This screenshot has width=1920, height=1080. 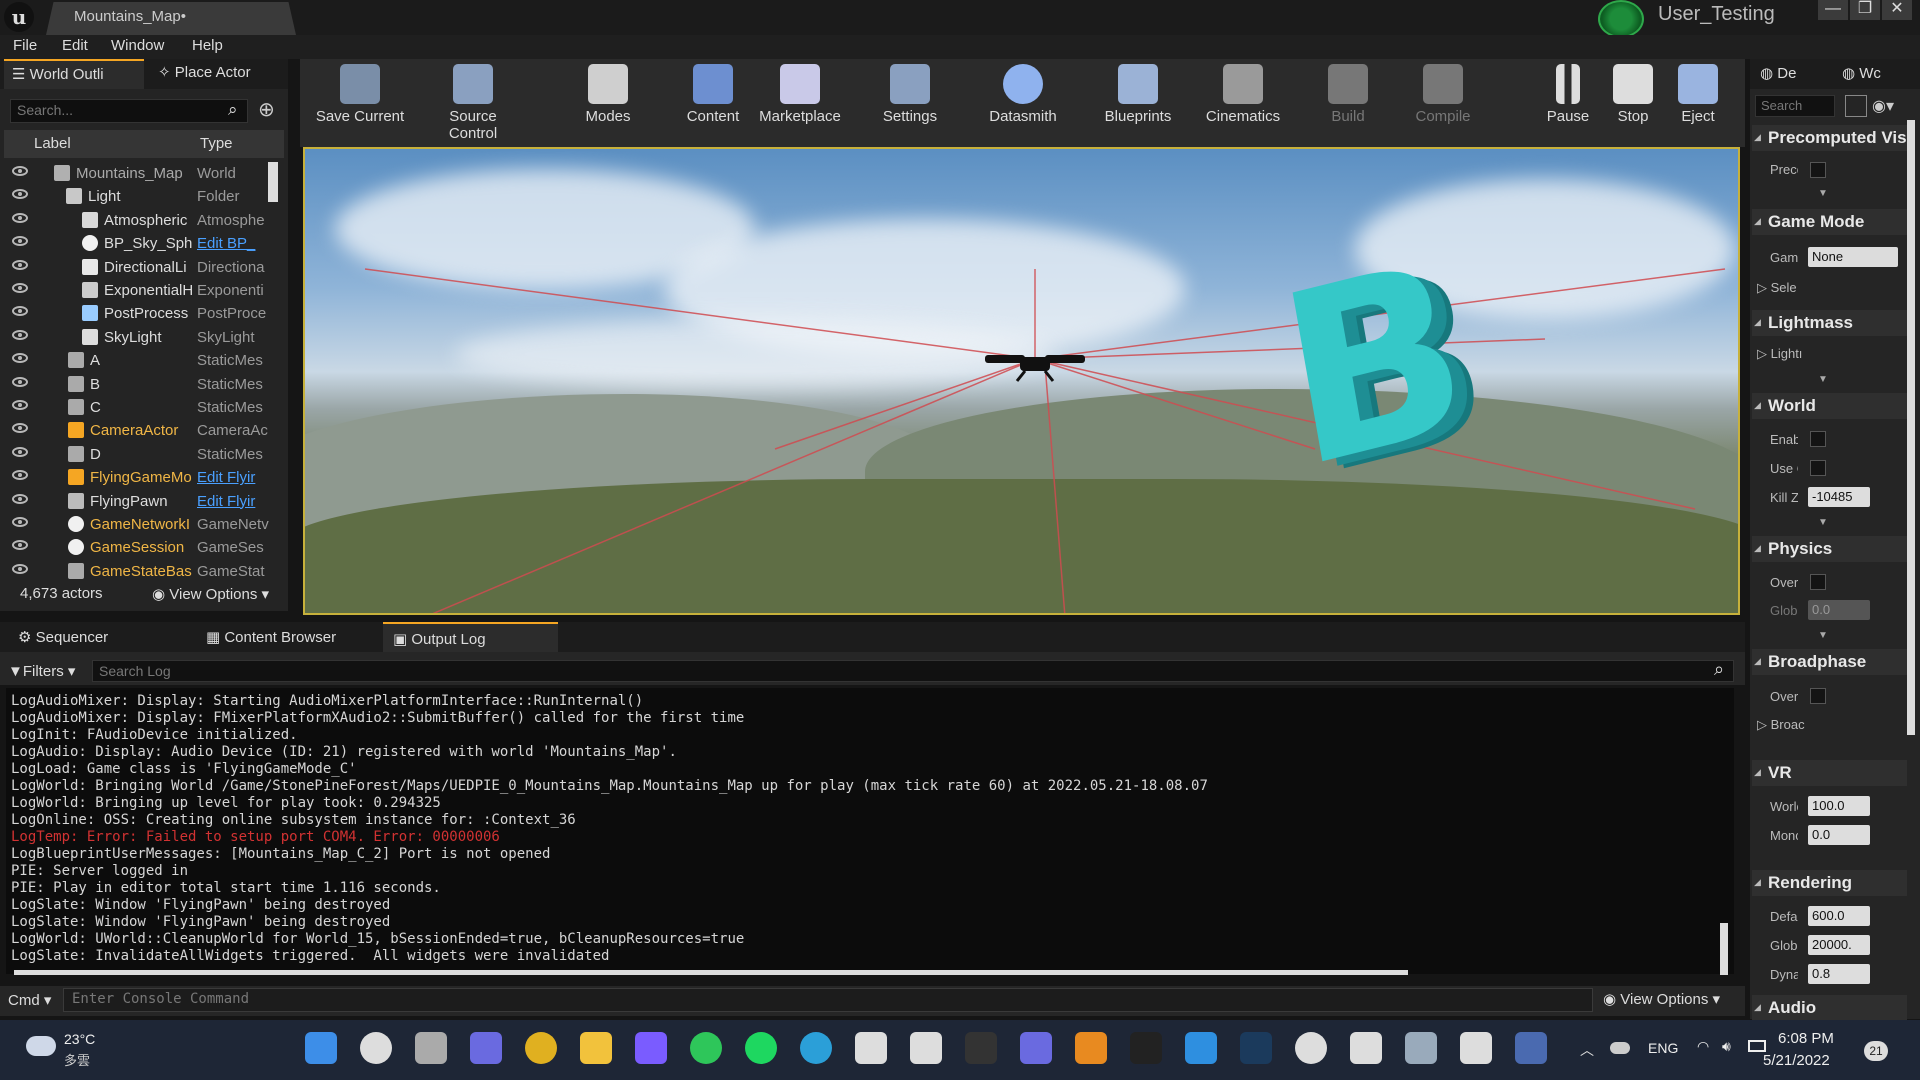 What do you see at coordinates (141, 407) in the screenshot?
I see `outliner-row: C StaticMes` at bounding box center [141, 407].